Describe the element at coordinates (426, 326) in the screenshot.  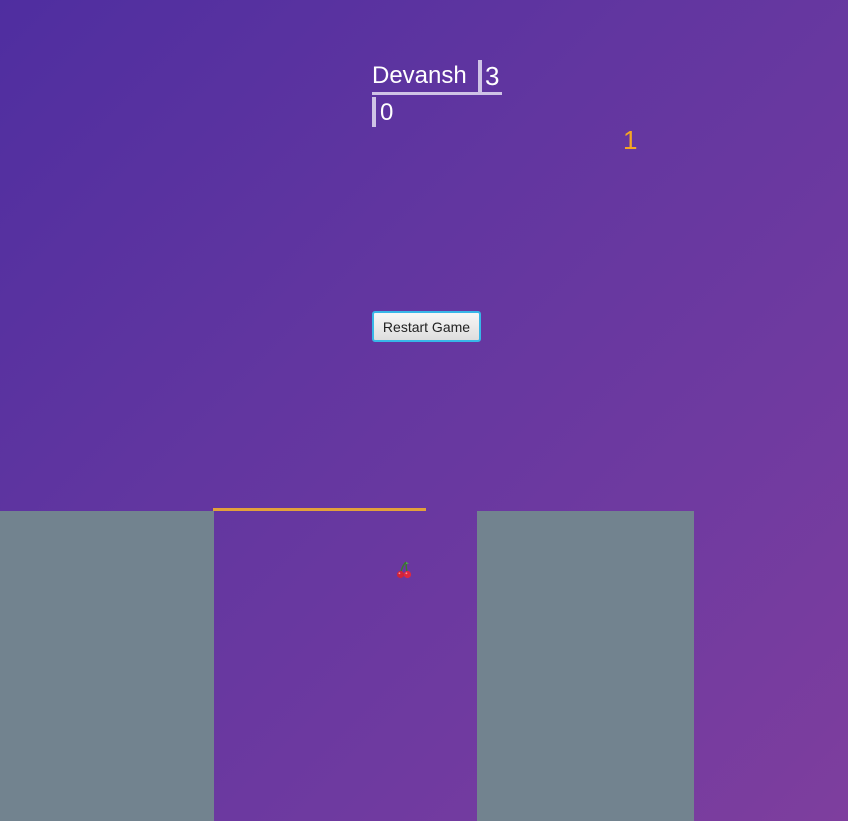
I see `restart-game-button: Restart Game` at that location.